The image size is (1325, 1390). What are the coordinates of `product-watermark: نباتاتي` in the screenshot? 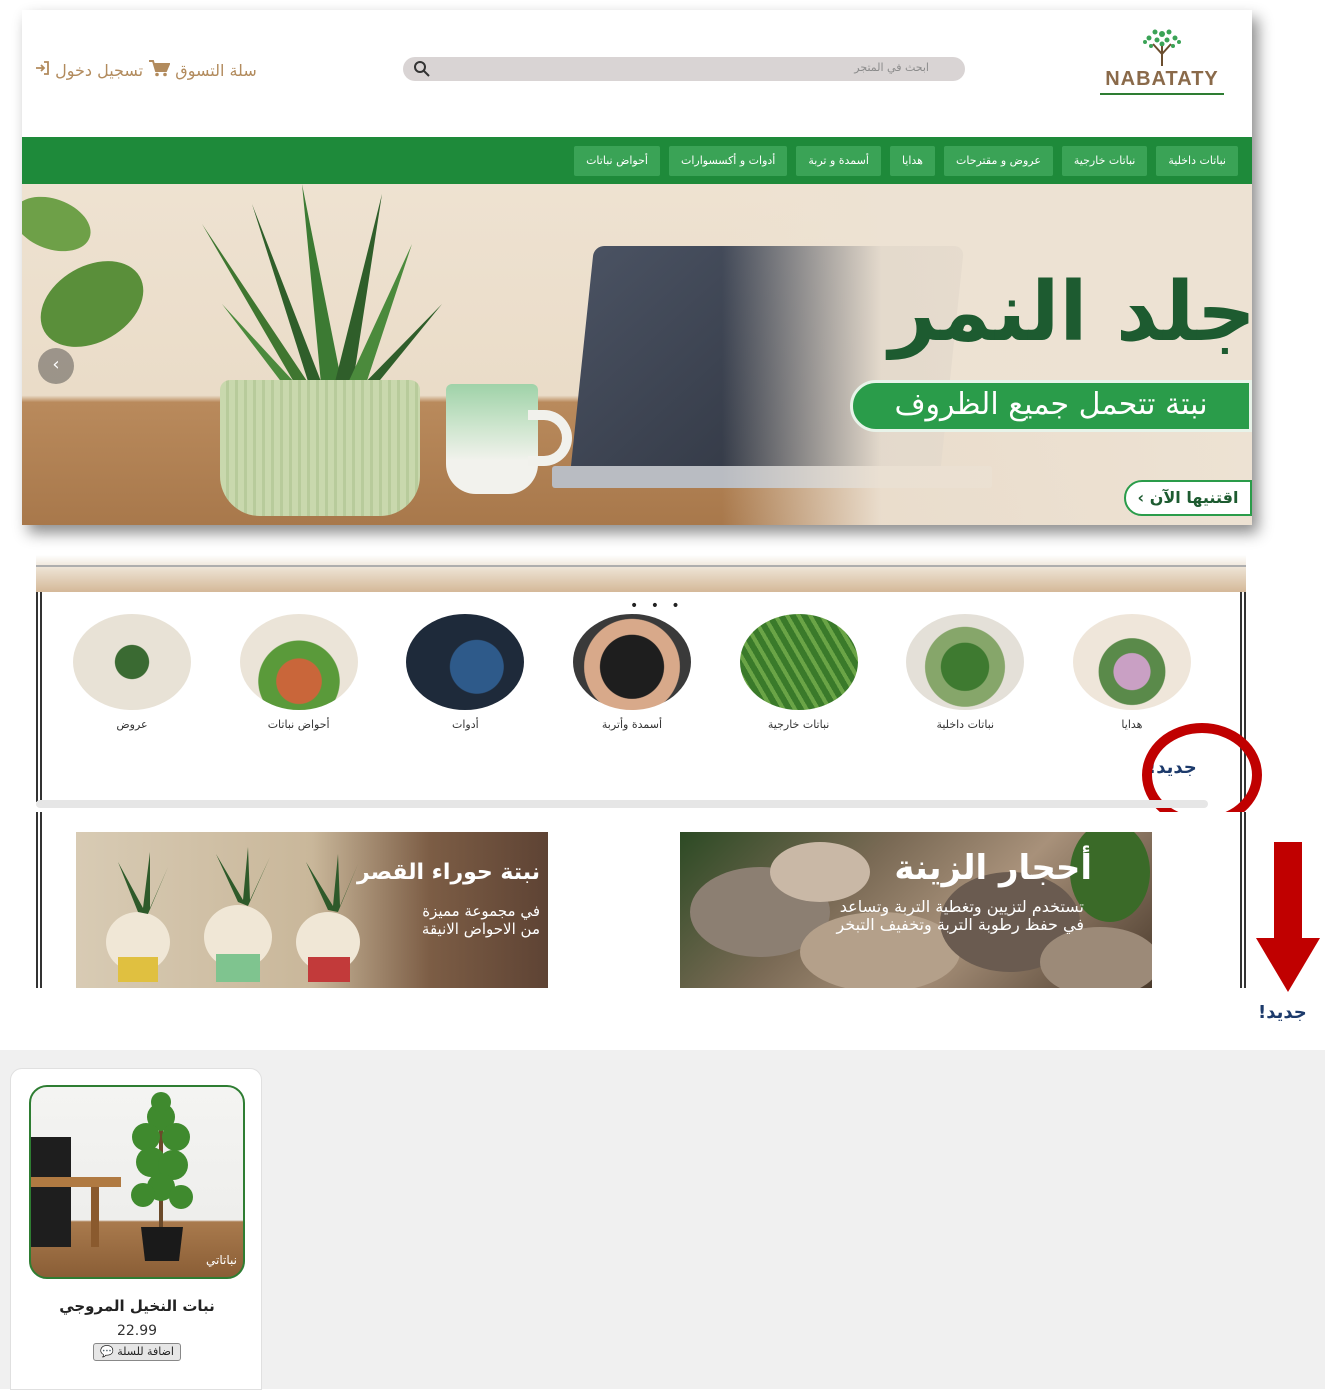 It's located at (221, 1260).